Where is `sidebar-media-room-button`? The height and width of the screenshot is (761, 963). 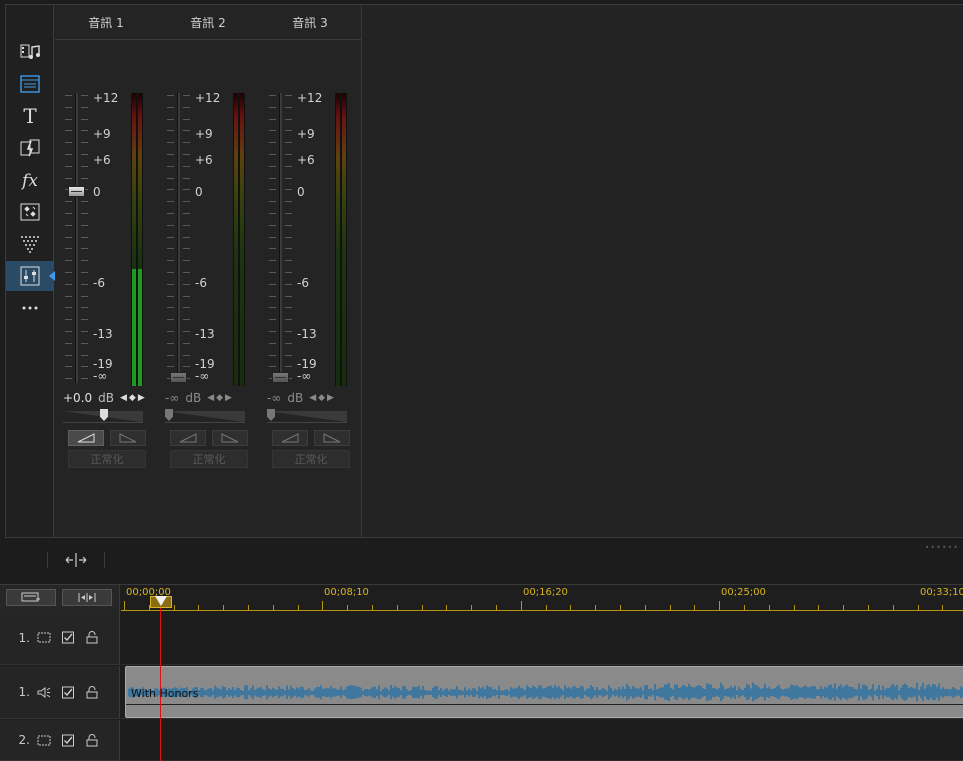
sidebar-media-room-button is located at coordinates (30, 84).